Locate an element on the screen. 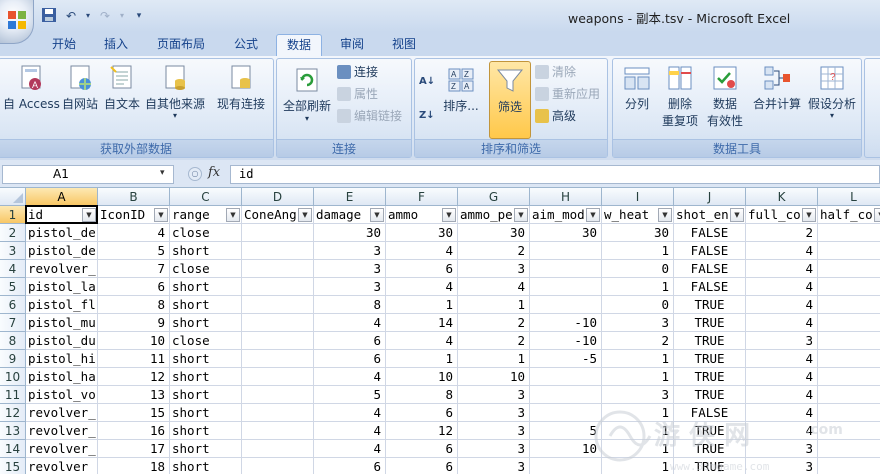 Image resolution: width=880 pixels, height=474 pixels. cell-iconid: 11 is located at coordinates (134, 359).